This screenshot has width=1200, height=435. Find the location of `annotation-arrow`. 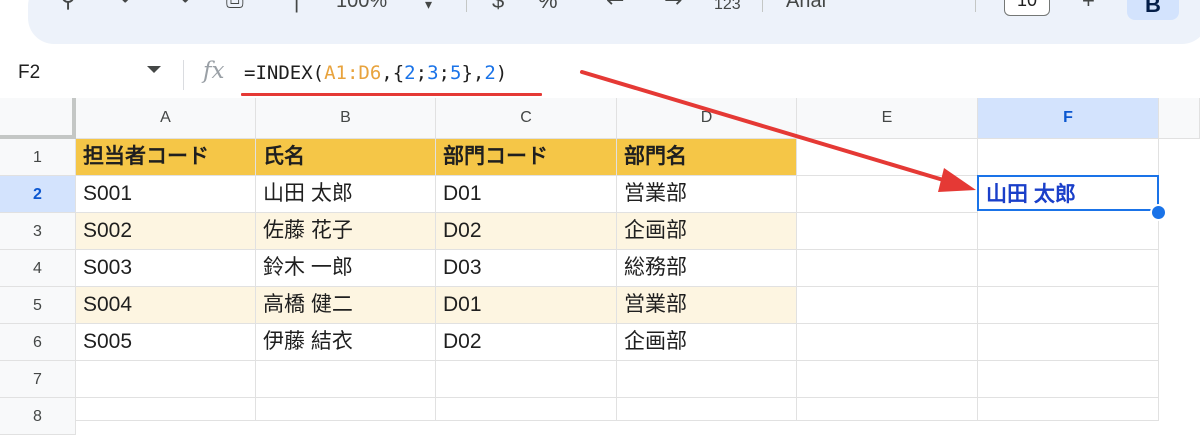

annotation-arrow is located at coordinates (778, 131).